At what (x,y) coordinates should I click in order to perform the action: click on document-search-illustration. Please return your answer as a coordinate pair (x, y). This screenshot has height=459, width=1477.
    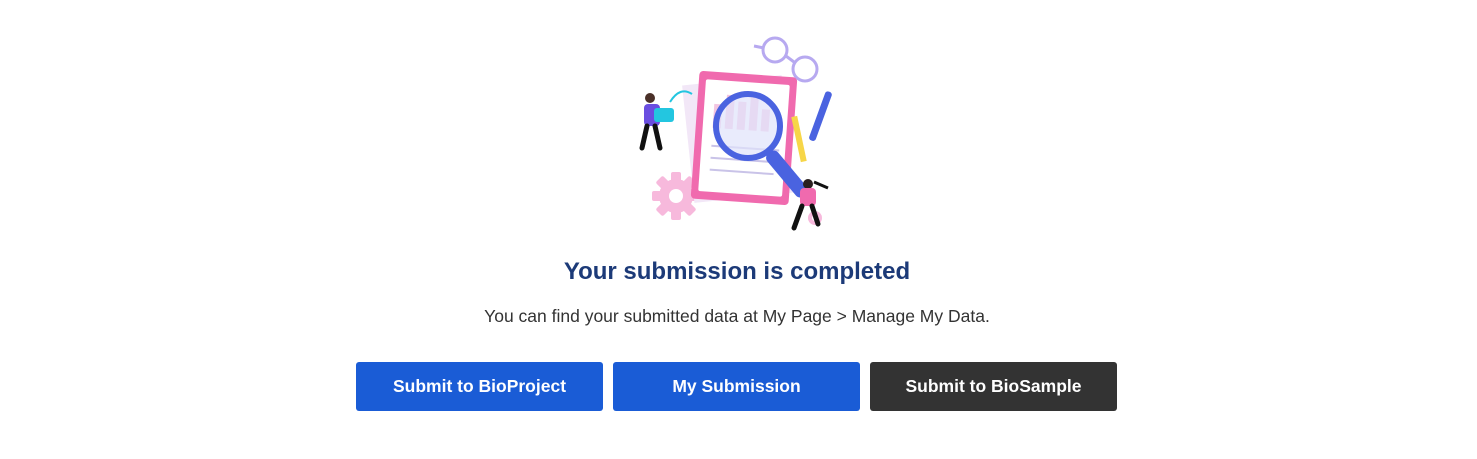
    Looking at the image, I should click on (735, 133).